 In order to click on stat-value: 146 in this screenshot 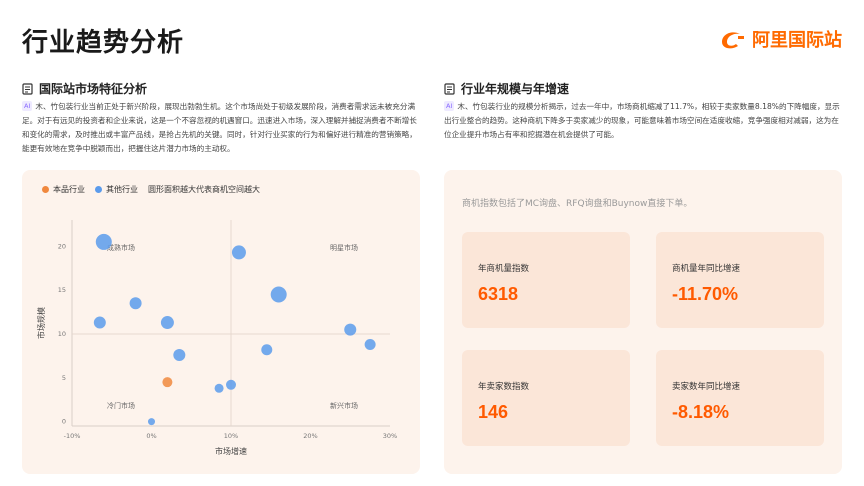, I will do `click(493, 412)`.